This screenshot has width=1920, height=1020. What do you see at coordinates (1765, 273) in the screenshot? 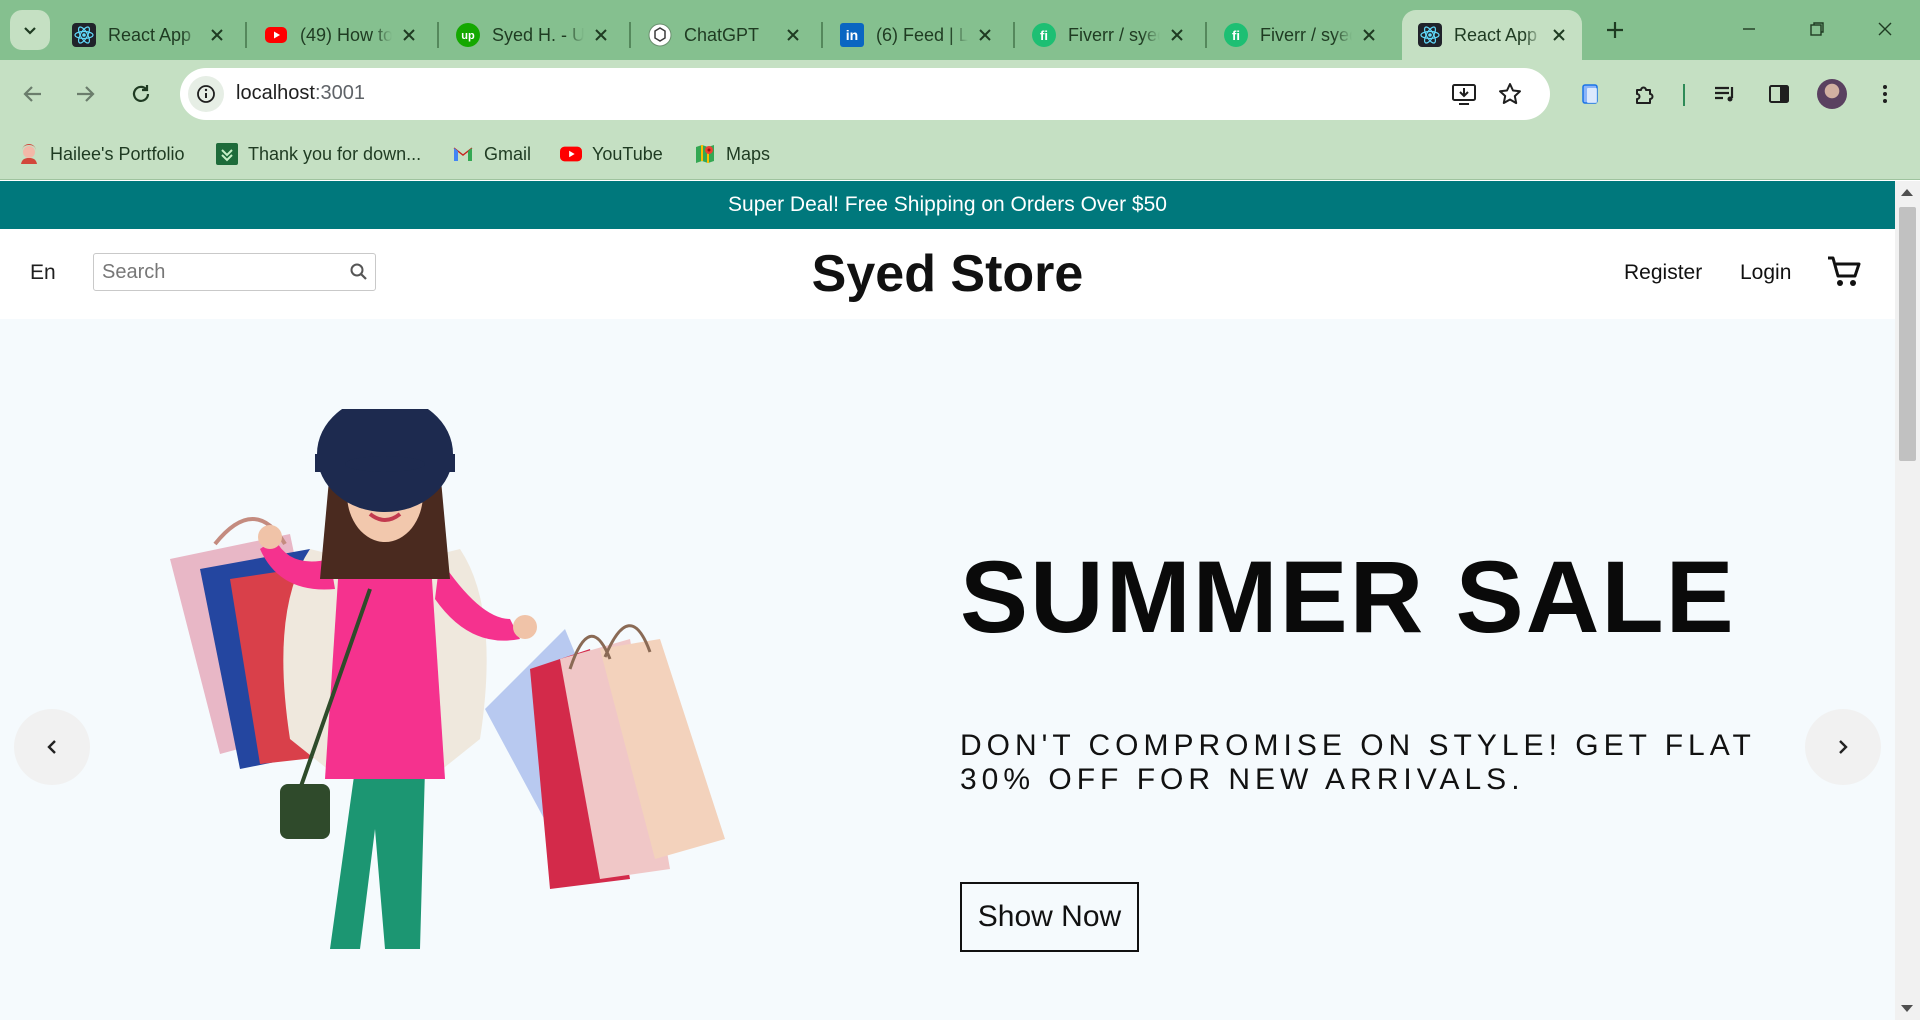
I see `login-link: Login` at bounding box center [1765, 273].